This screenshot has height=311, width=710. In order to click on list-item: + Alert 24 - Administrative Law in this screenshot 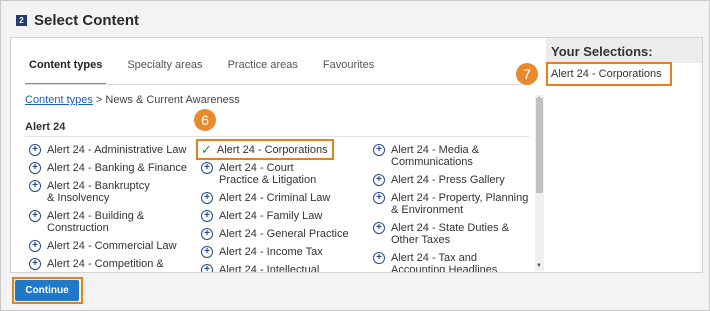, I will do `click(114, 150)`.